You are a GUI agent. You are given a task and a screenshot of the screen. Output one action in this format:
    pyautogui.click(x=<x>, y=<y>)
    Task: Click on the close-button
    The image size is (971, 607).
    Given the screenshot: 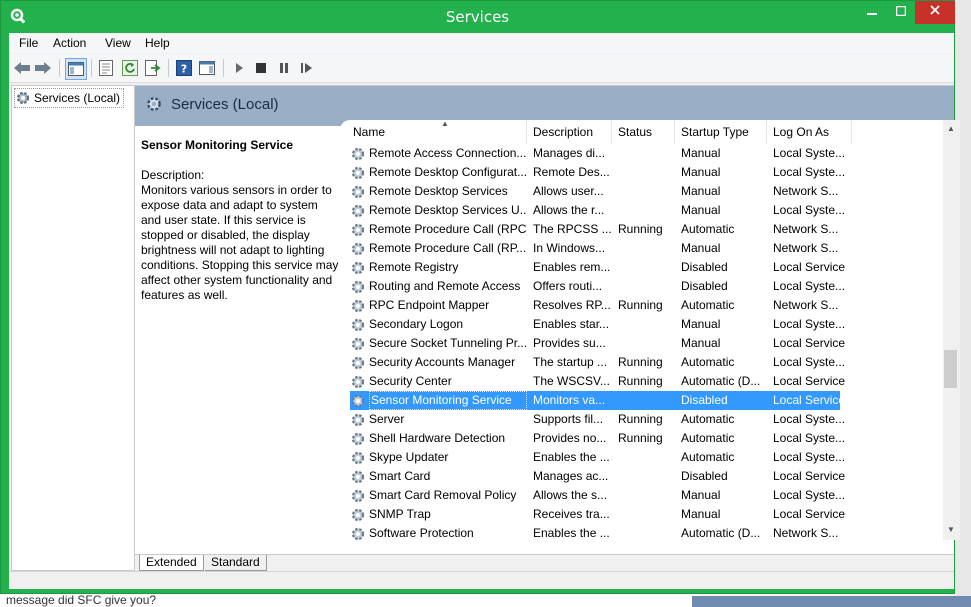 What is the action you would take?
    pyautogui.click(x=935, y=12)
    